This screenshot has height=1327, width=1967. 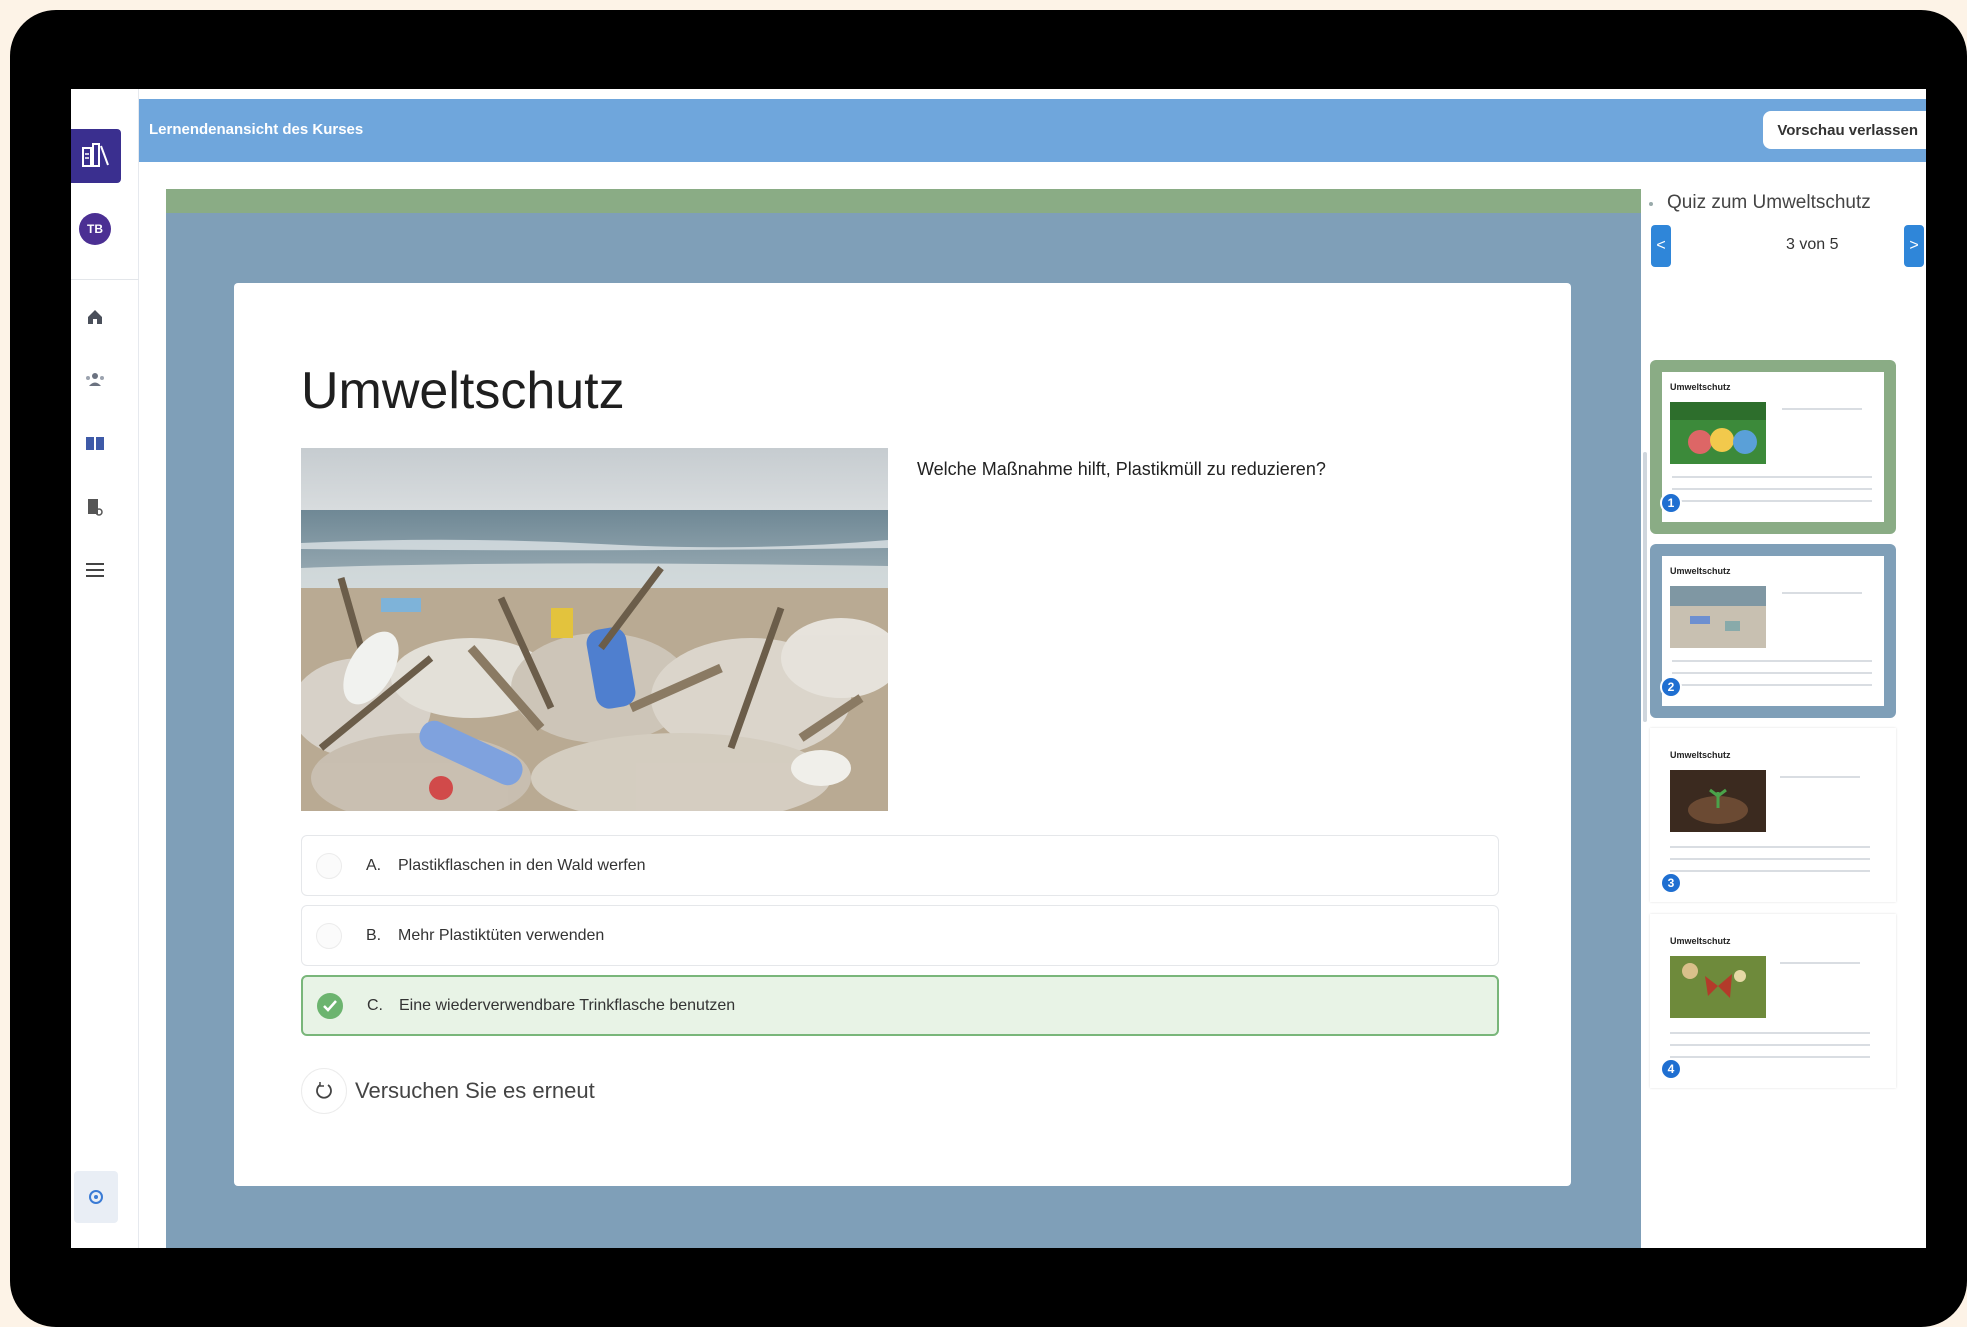 I want to click on report-icon, so click(x=95, y=507).